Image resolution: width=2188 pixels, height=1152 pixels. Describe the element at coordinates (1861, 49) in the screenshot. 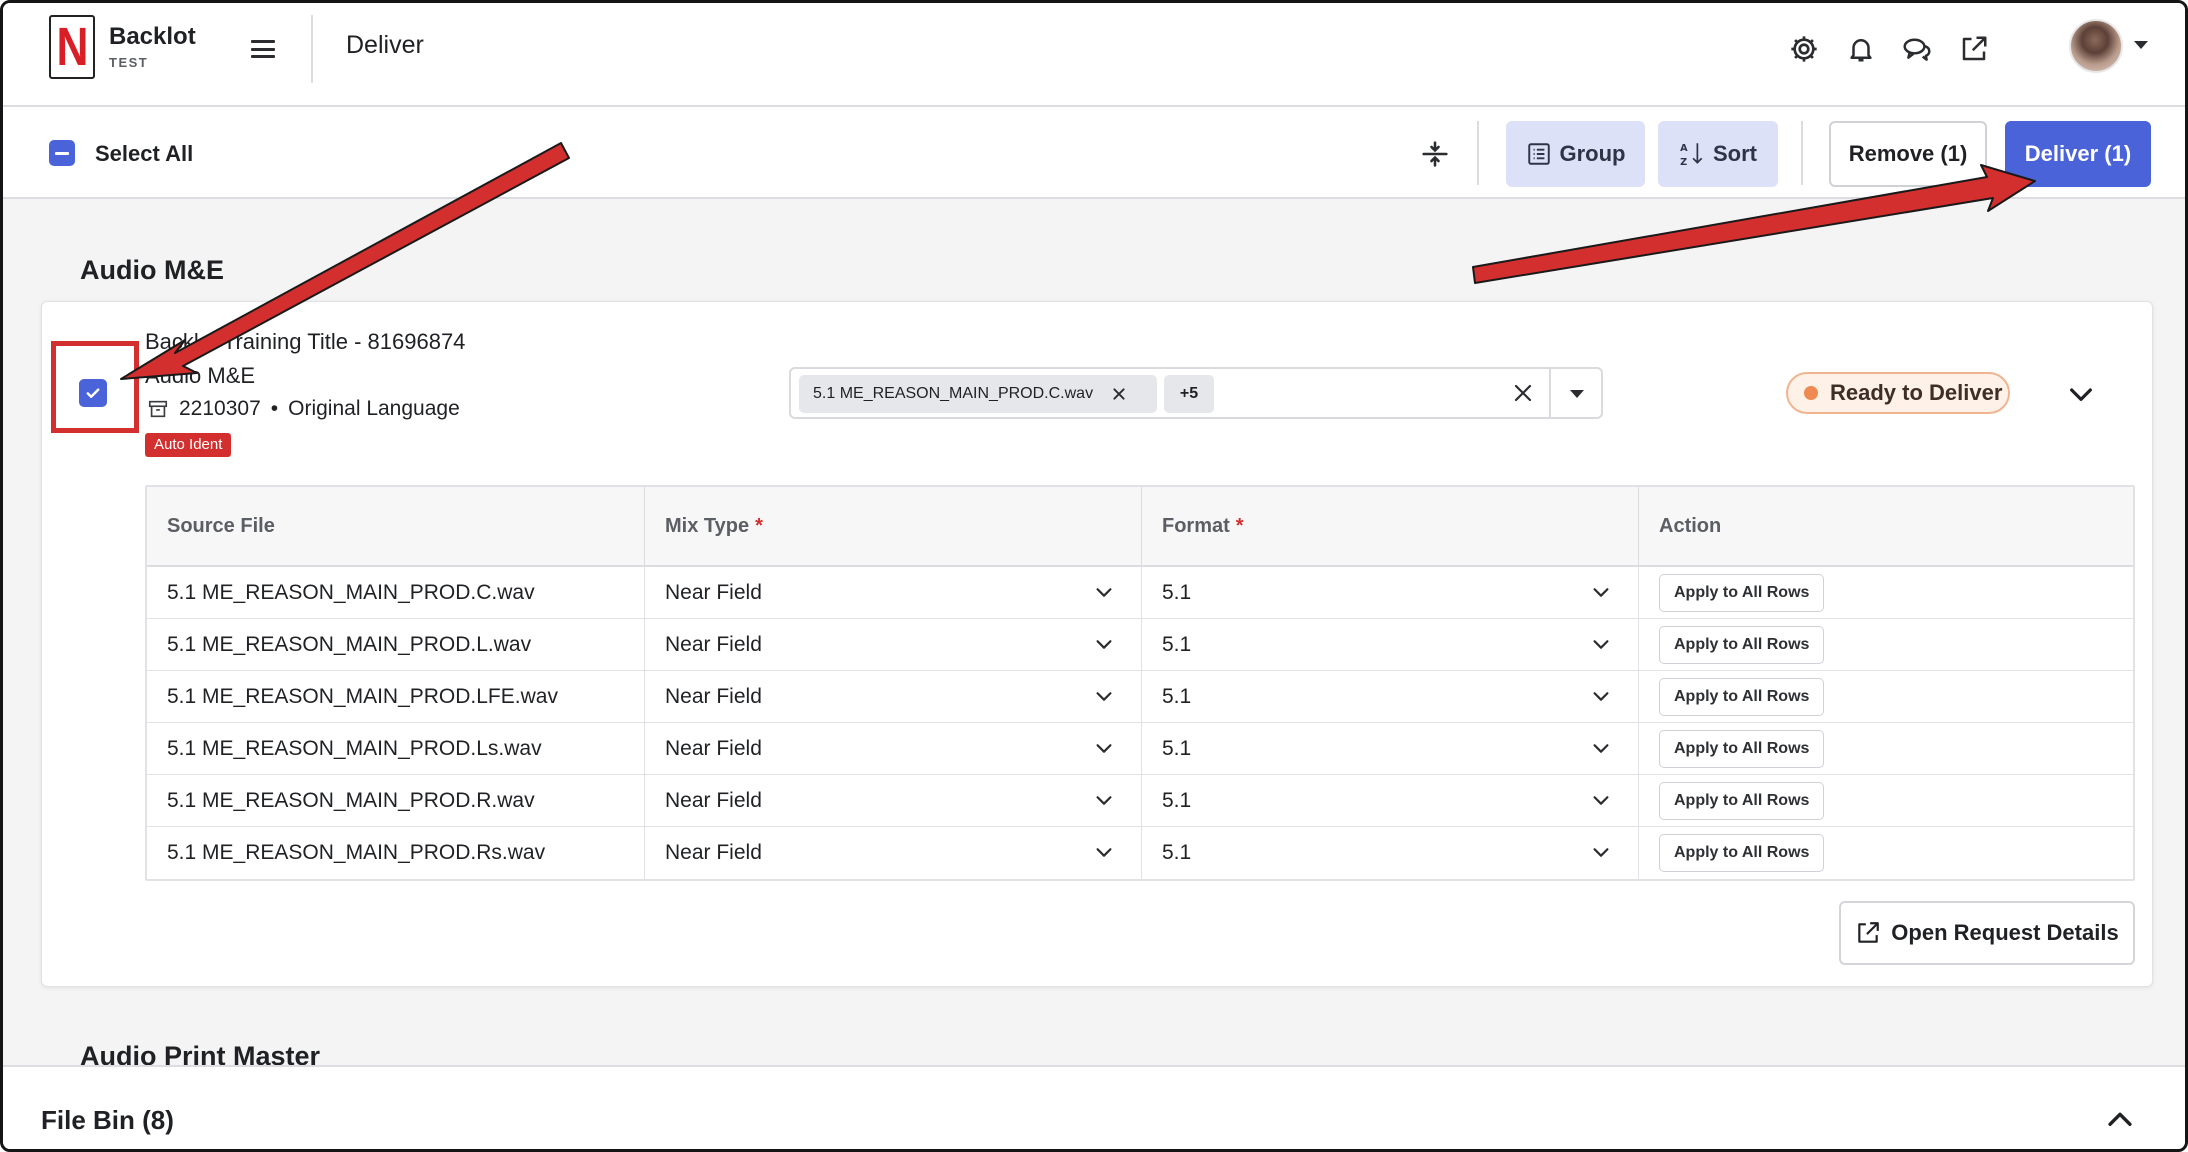

I see `bell-icon` at that location.